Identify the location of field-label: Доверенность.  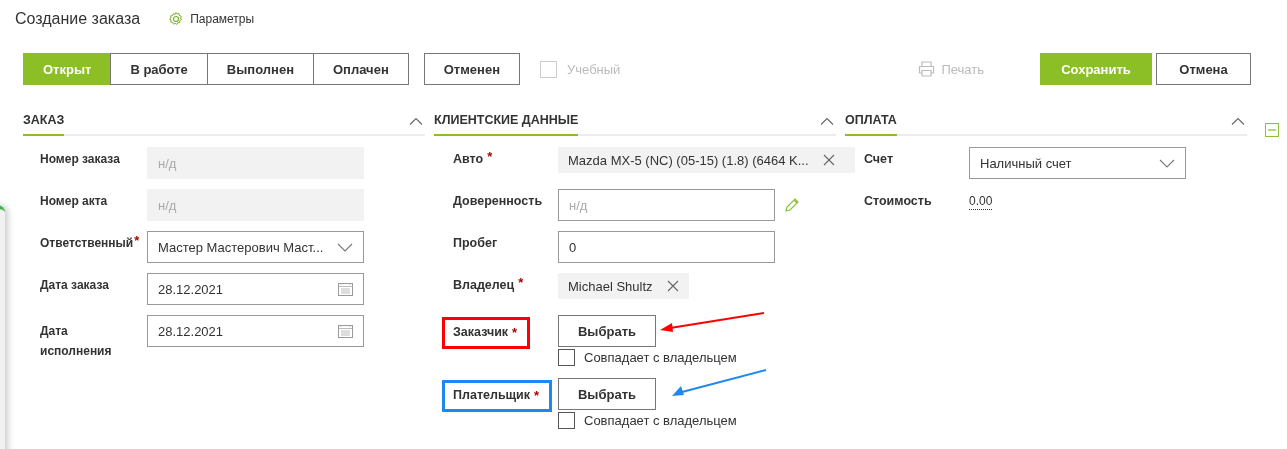
(498, 201).